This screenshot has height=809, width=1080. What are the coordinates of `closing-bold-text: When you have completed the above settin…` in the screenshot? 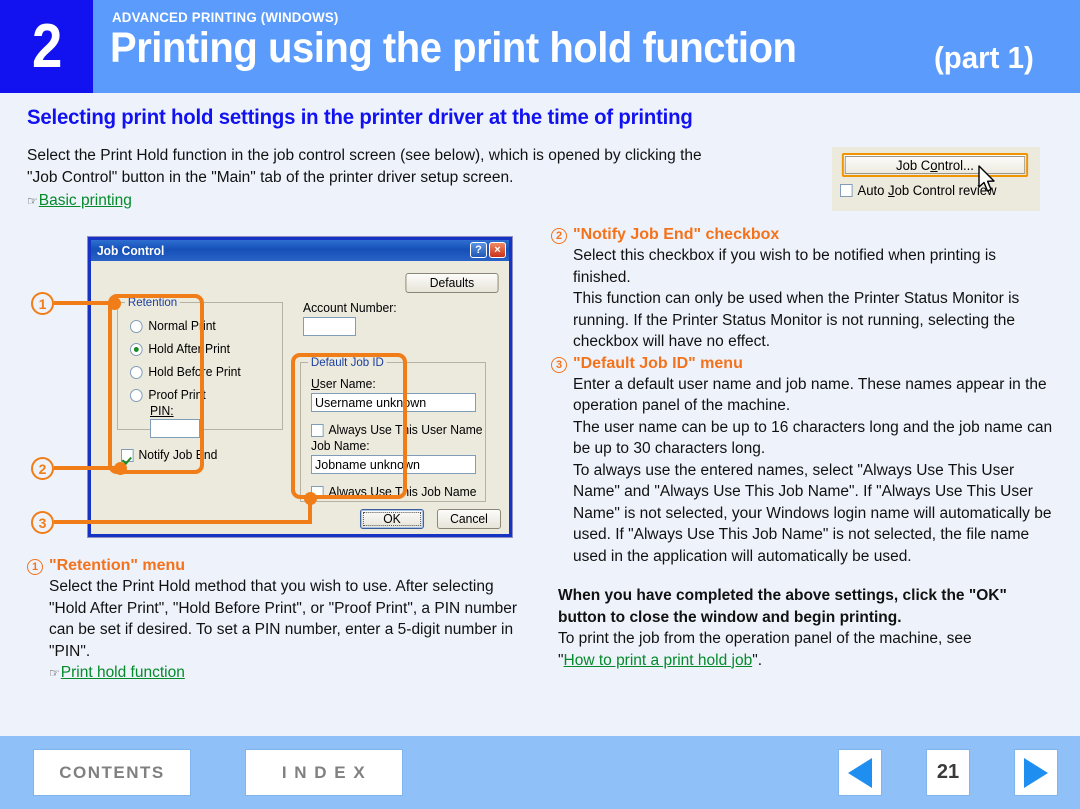 It's located at (782, 606).